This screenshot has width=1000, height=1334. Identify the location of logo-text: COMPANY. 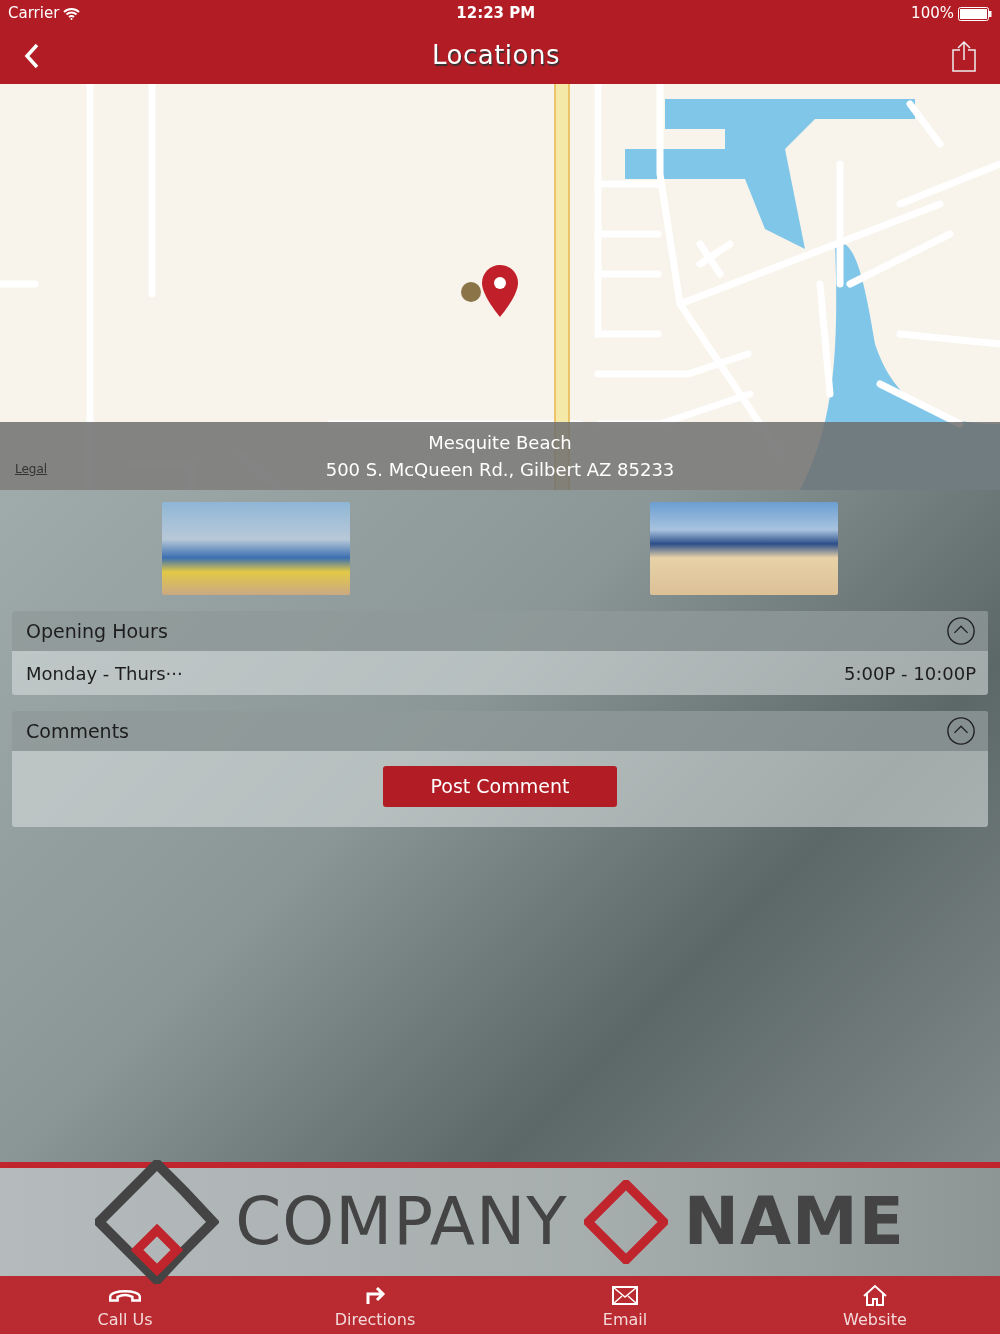
(401, 1222).